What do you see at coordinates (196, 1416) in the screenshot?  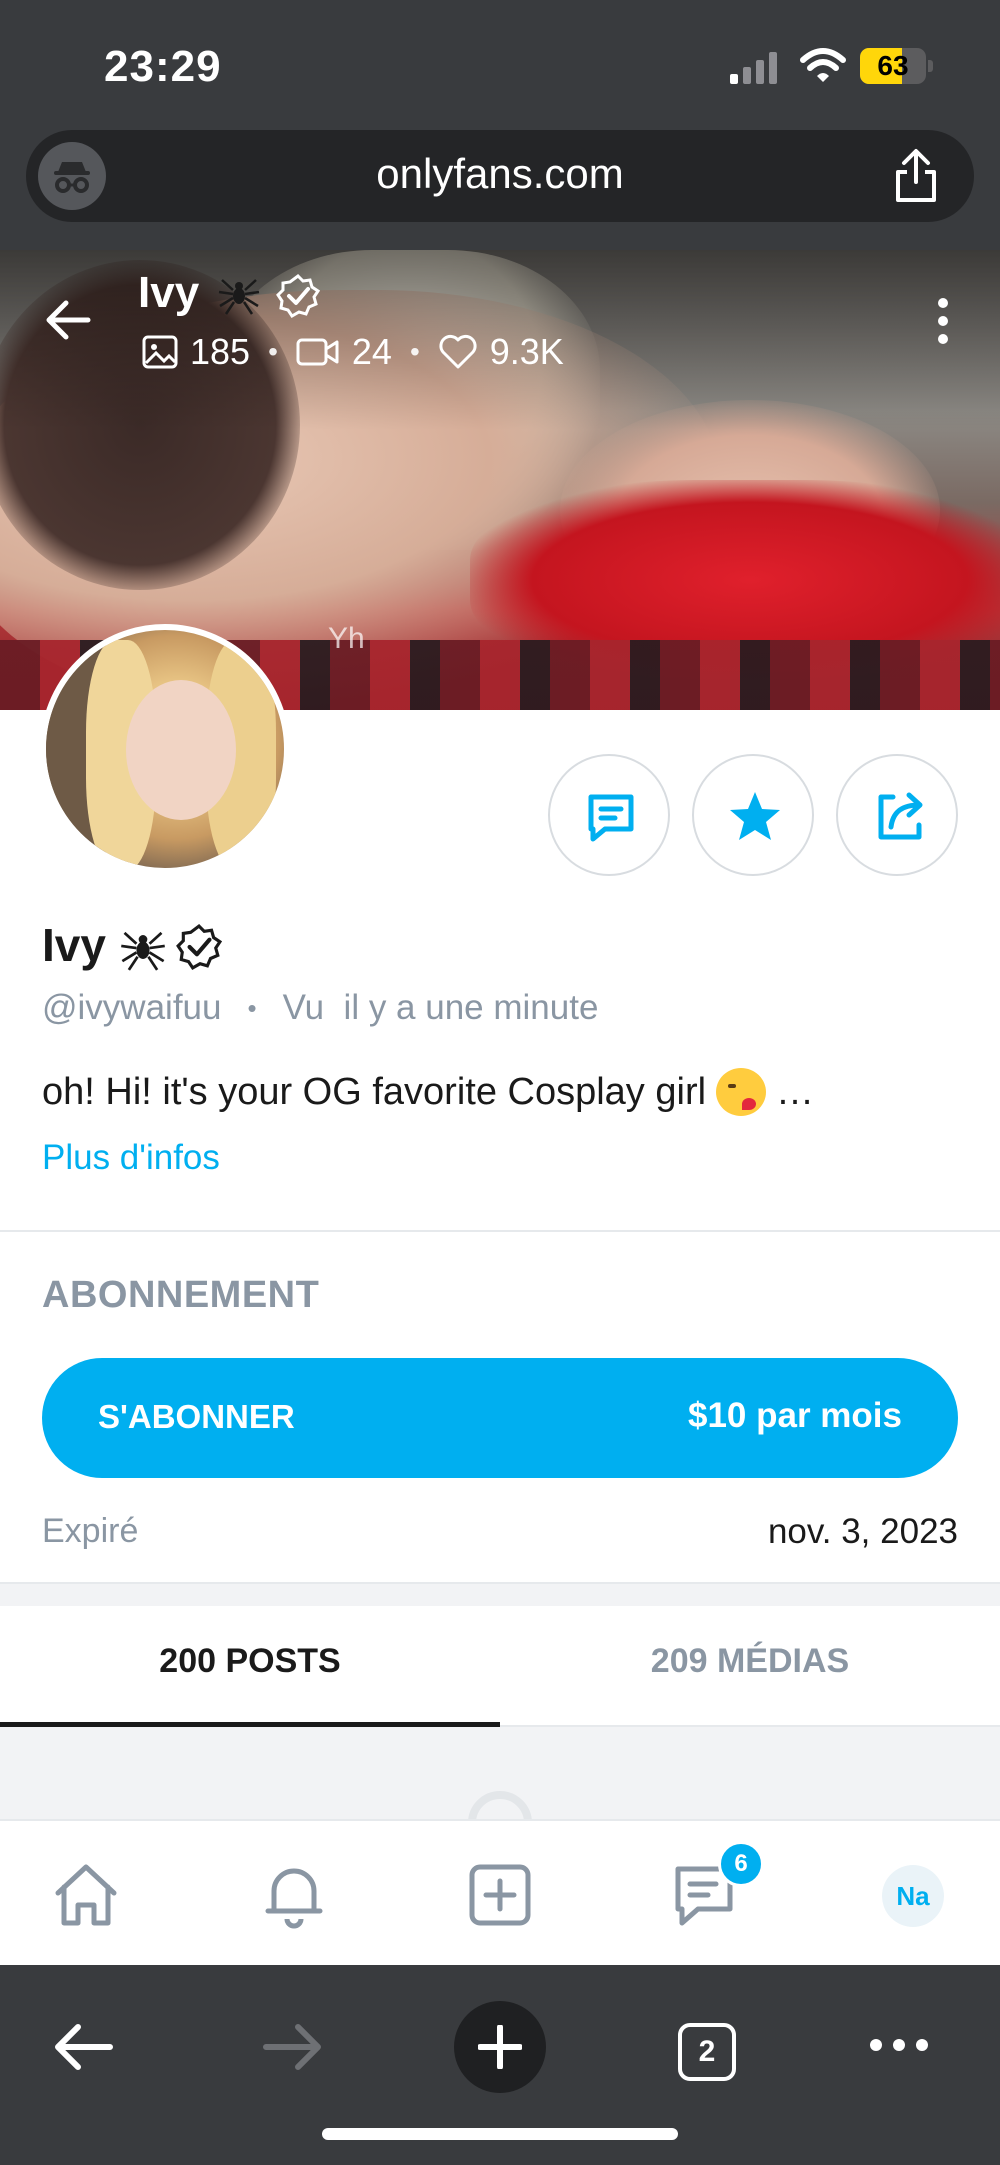 I see `subscribe-label: S'ABONNER` at bounding box center [196, 1416].